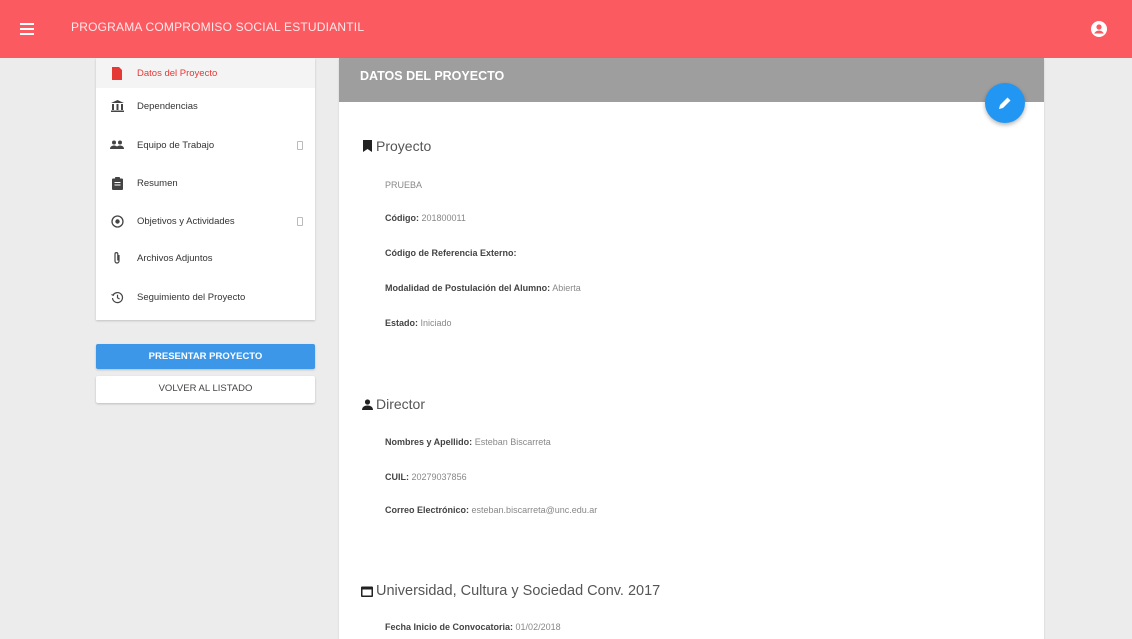 The width and height of the screenshot is (1132, 639). I want to click on clipboard-icon, so click(117, 183).